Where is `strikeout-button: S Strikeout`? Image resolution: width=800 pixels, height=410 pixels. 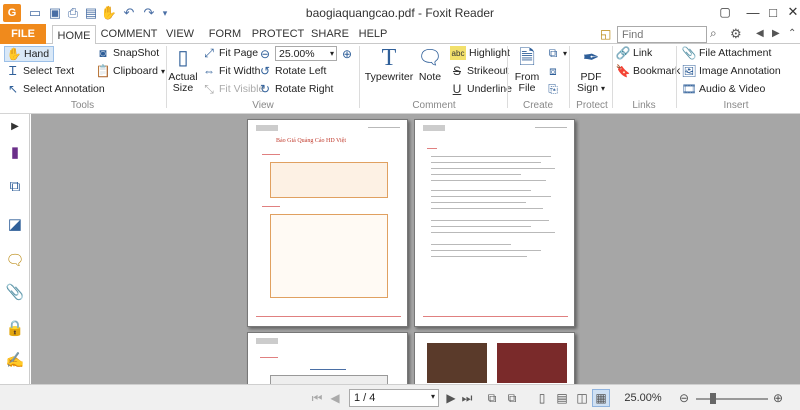
strikeout-button: S Strikeout is located at coordinates (479, 71).